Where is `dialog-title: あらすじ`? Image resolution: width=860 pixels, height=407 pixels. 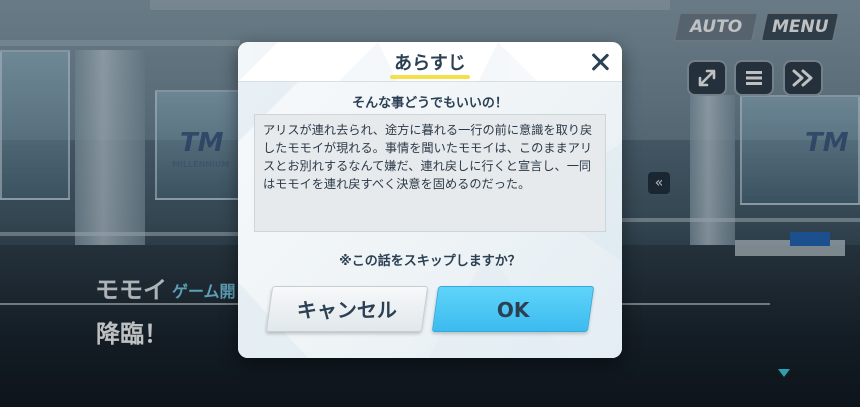 dialog-title: あらすじ is located at coordinates (430, 63).